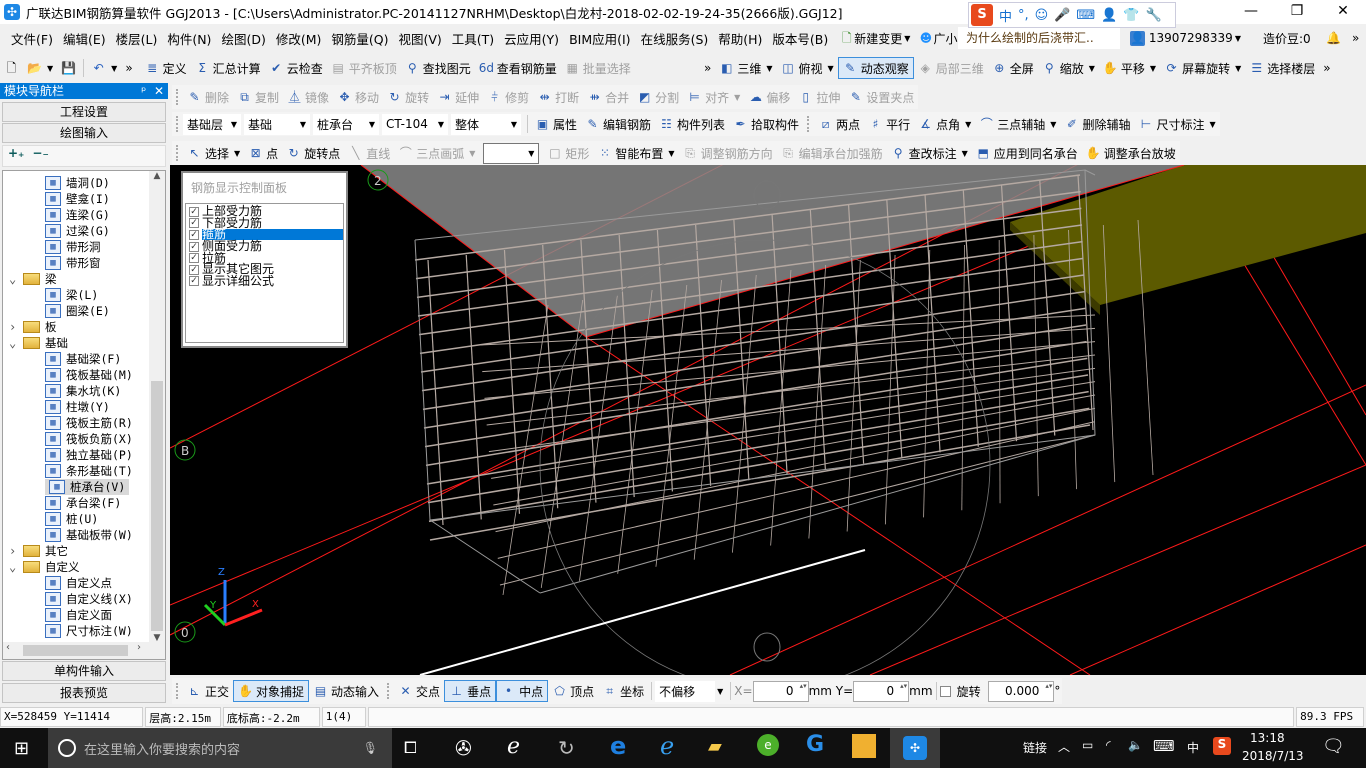  I want to click on tree-item: ▦ 梁(L), so click(71, 295).